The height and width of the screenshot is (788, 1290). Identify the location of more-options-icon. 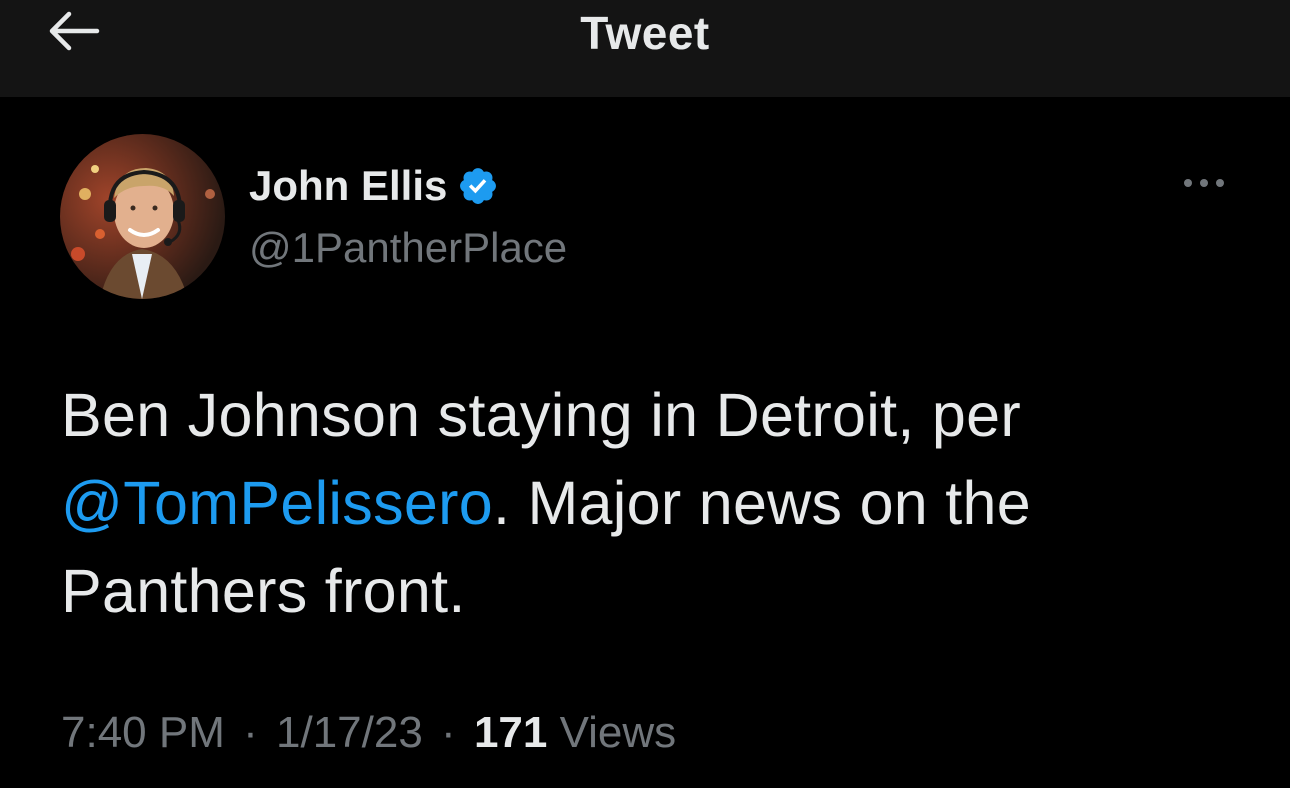
(1204, 185).